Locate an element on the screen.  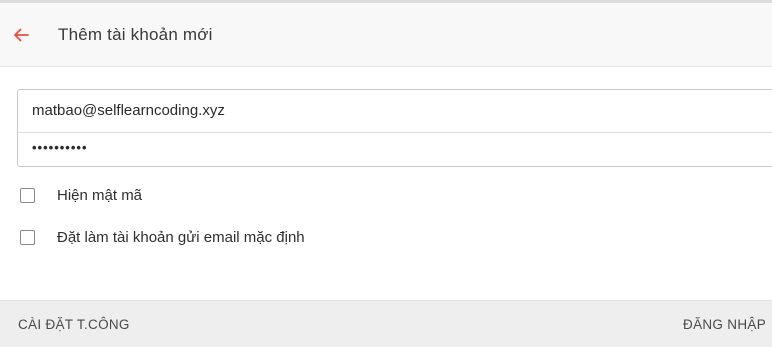
page-title: Thêm tài khoản mới is located at coordinates (135, 34).